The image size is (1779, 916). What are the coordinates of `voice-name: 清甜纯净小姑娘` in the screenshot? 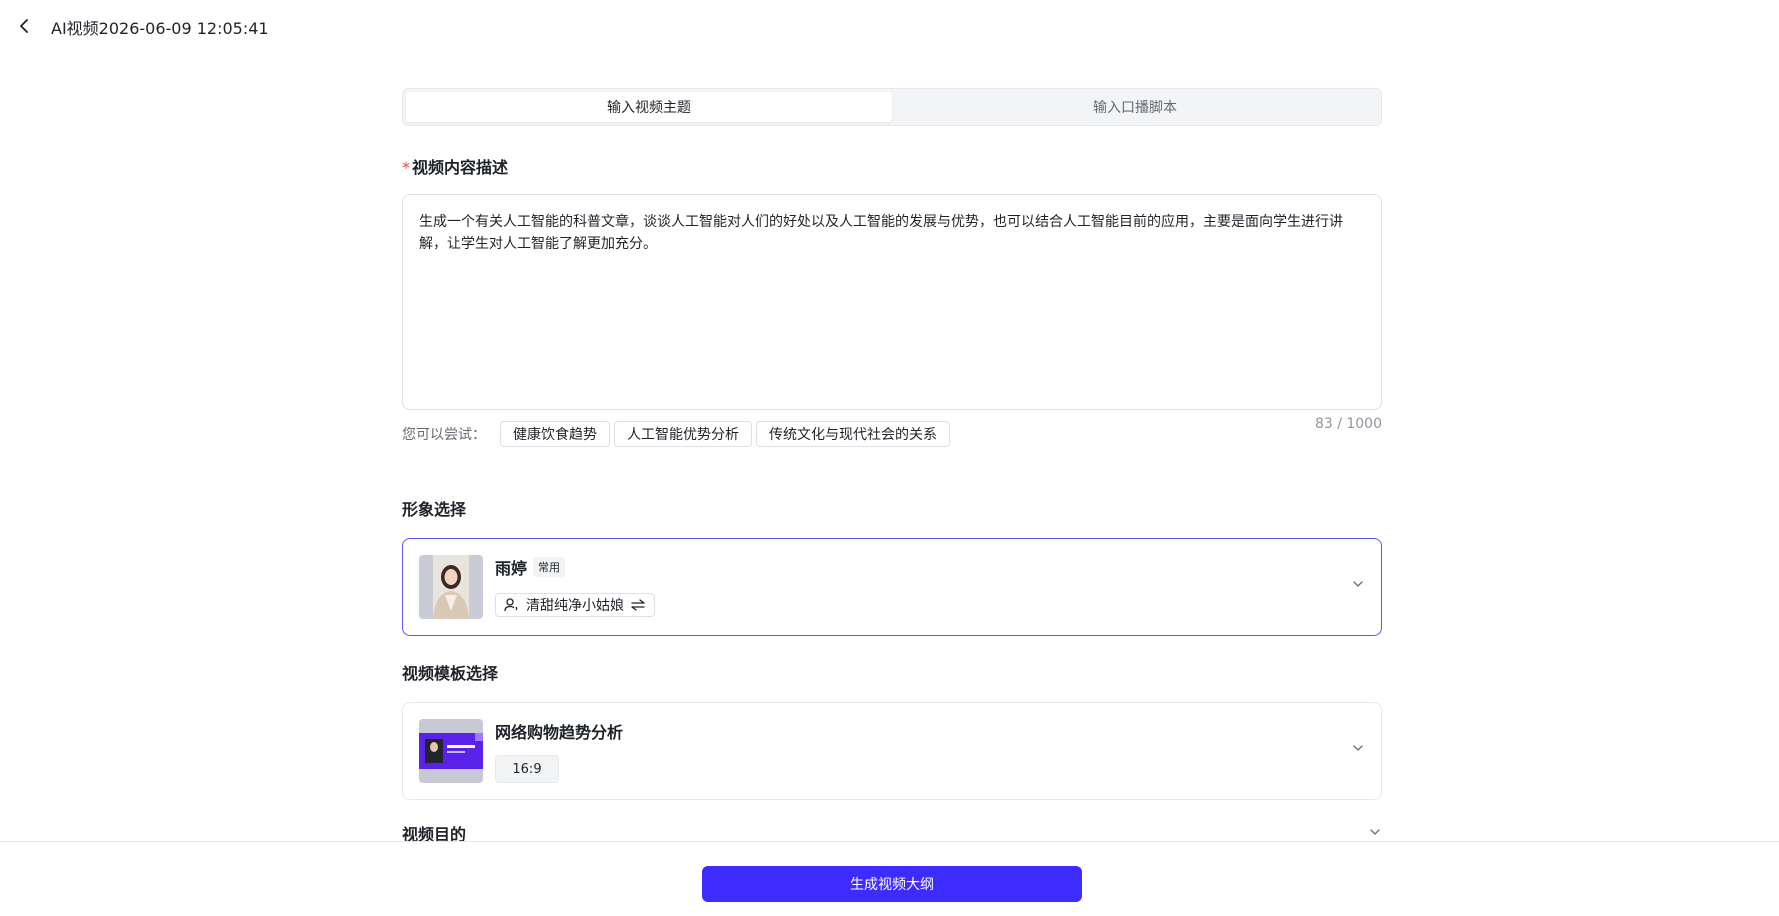 It's located at (575, 606).